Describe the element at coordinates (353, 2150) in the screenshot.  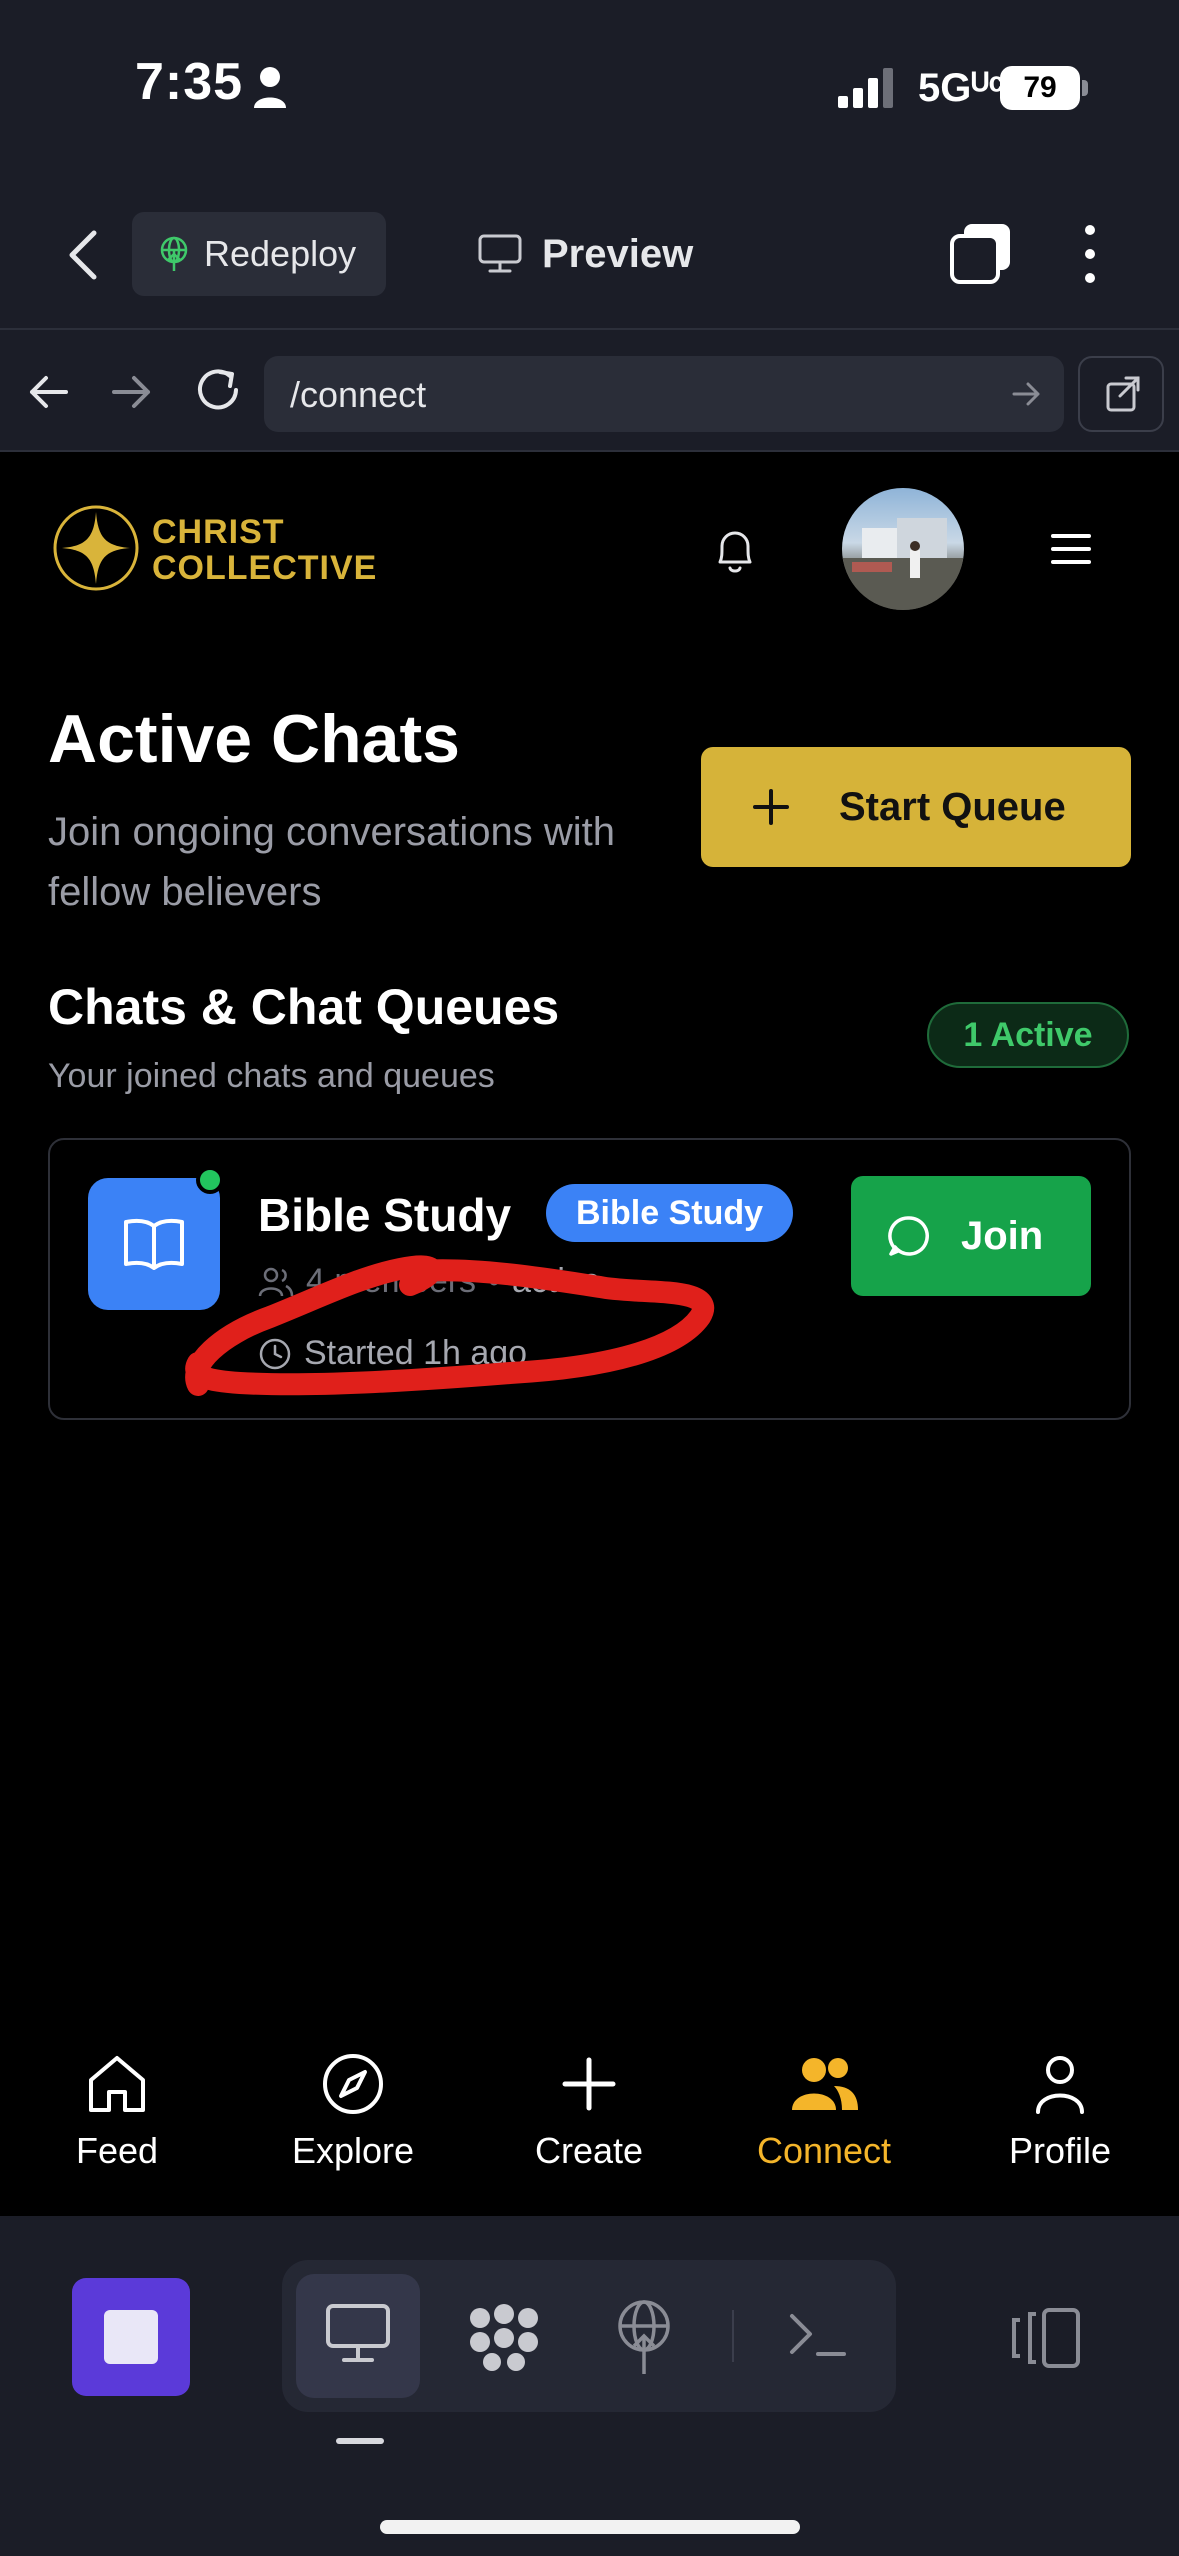
I see `nav-label-explore: Explore` at that location.